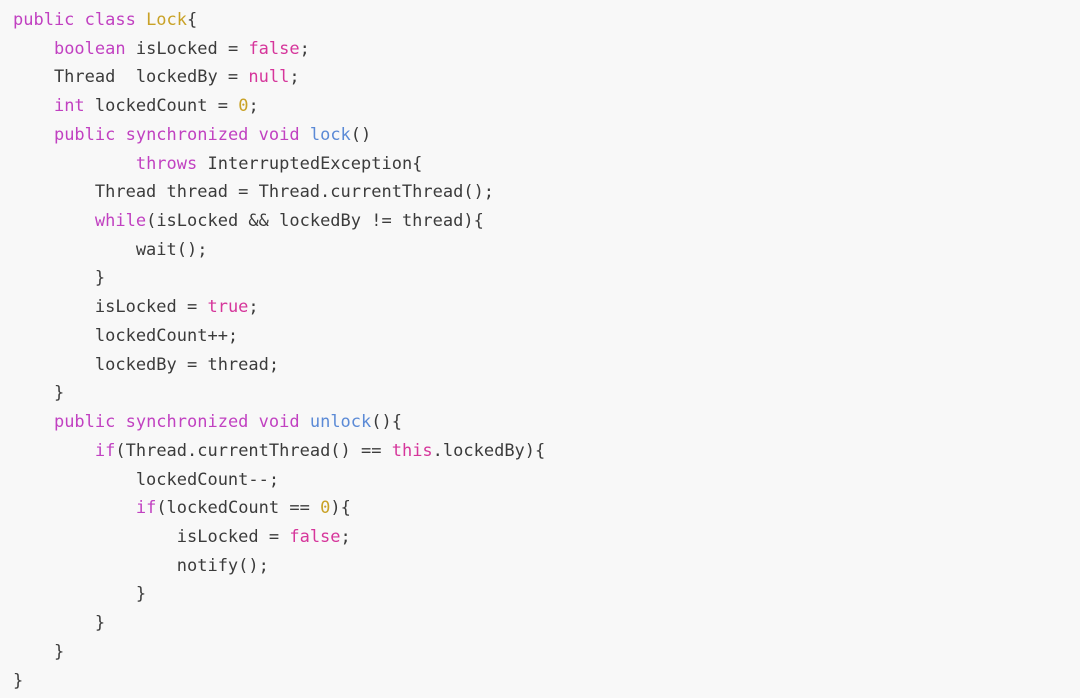  Describe the element at coordinates (315, 221) in the screenshot. I see `code-token-plain: (isLocked && lockedBy != thread){` at that location.